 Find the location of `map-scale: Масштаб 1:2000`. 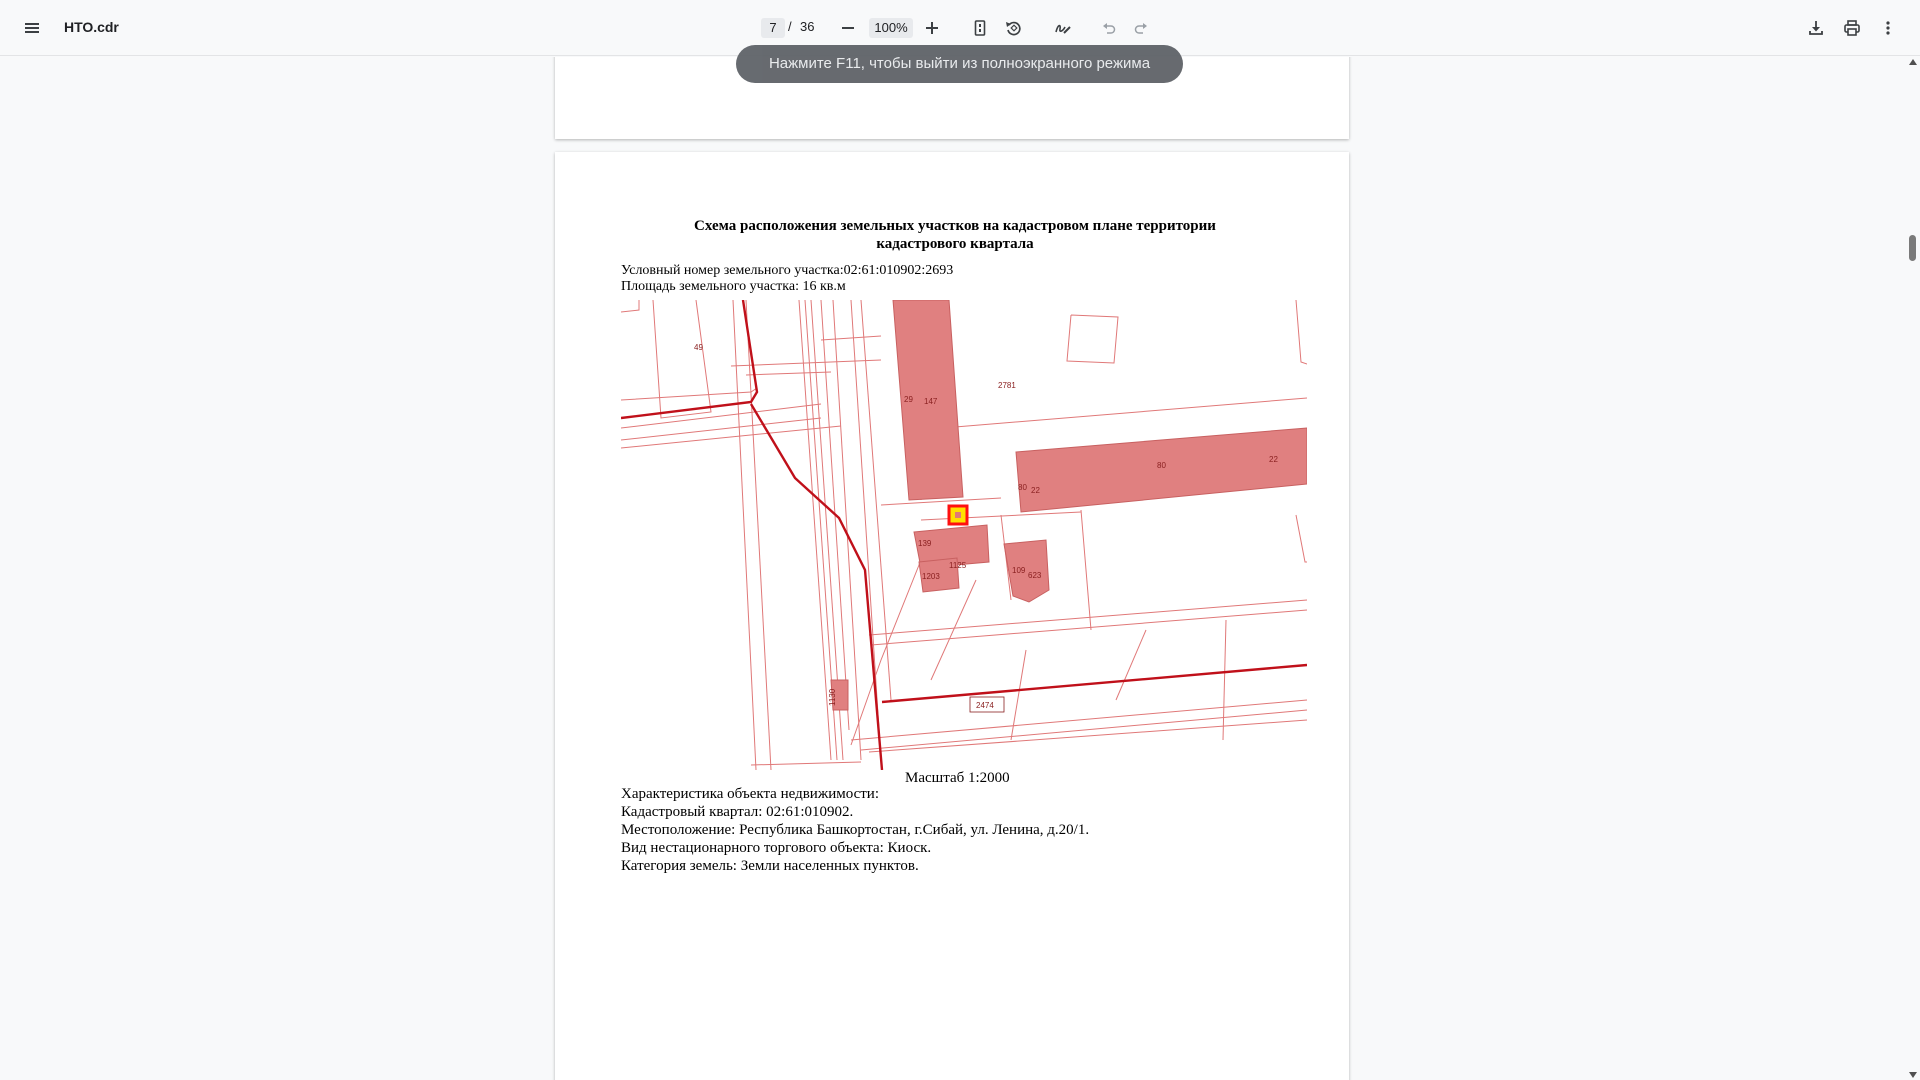

map-scale: Масштаб 1:2000 is located at coordinates (957, 778).